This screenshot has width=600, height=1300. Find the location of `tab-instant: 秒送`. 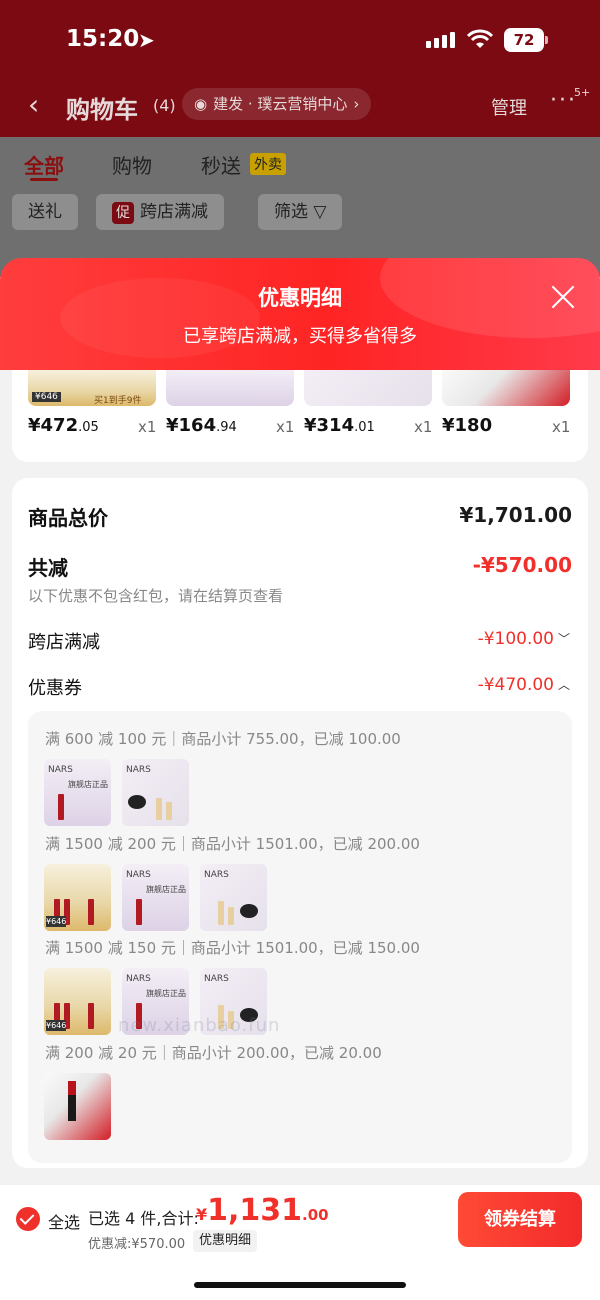

tab-instant: 秒送 is located at coordinates (221, 164).